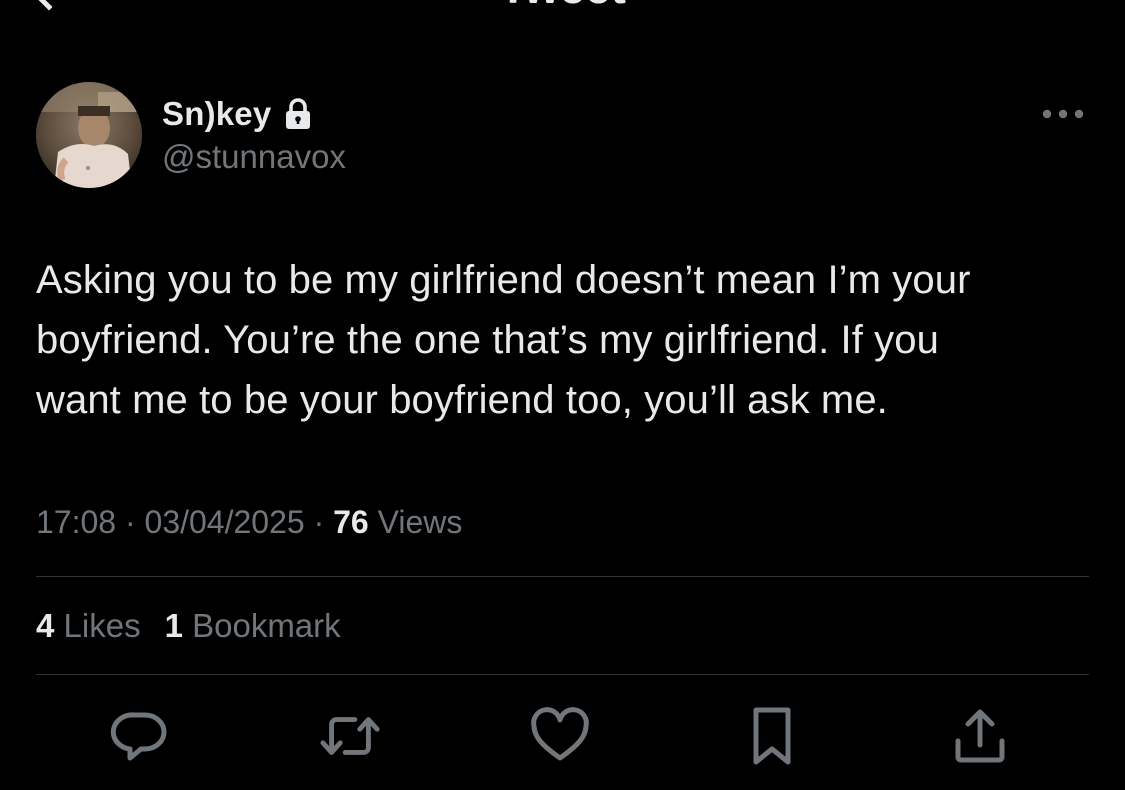  I want to click on tweet-time: 17:08, so click(76, 521).